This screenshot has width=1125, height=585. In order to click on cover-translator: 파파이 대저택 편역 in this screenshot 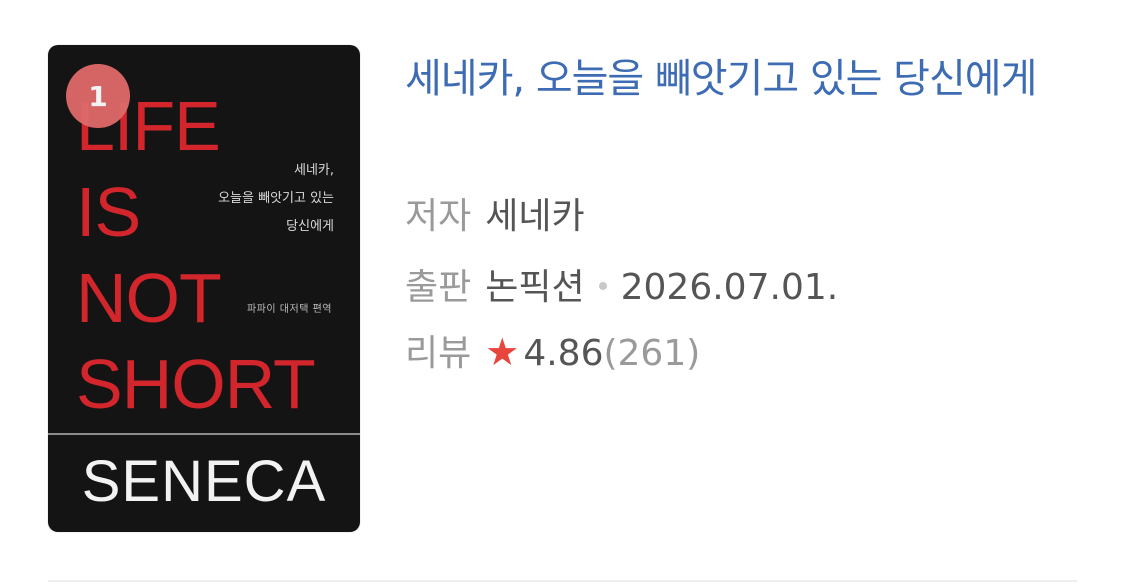, I will do `click(289, 309)`.